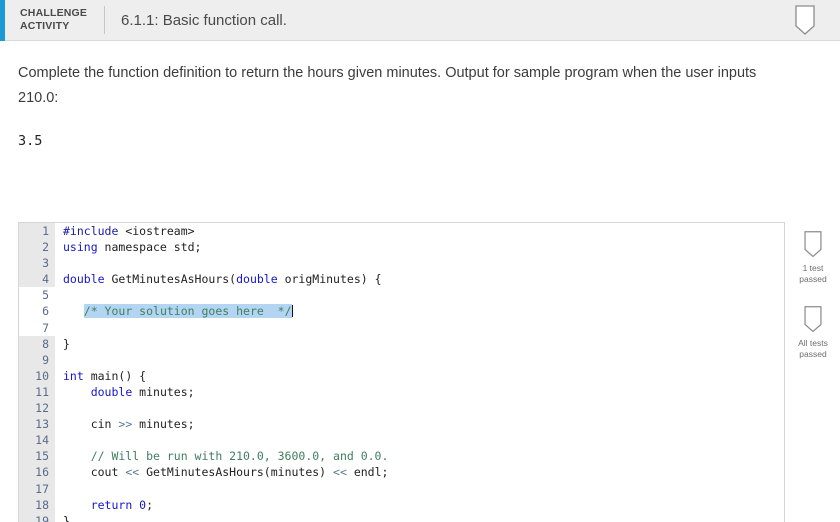 The image size is (840, 522). Describe the element at coordinates (156, 231) in the screenshot. I see `token-header-name: <iostream>` at that location.